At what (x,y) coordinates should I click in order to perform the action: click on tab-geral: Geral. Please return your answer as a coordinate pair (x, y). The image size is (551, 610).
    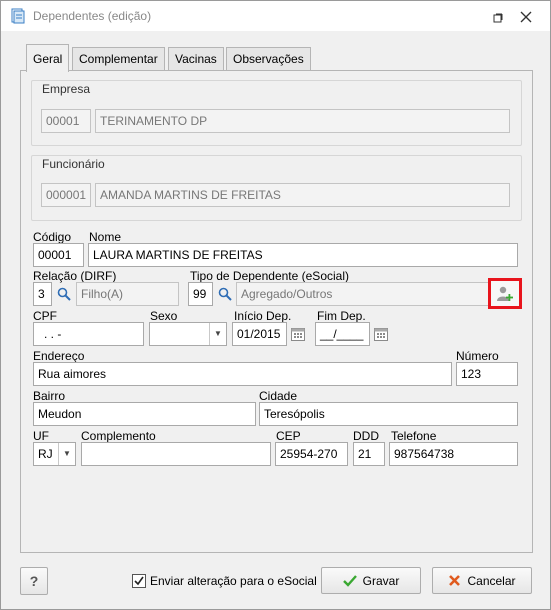
    Looking at the image, I should click on (48, 58).